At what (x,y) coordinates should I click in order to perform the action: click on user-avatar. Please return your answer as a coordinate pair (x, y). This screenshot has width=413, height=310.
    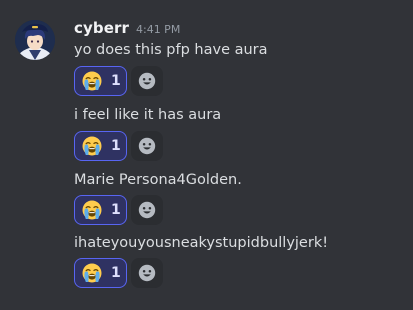
    Looking at the image, I should click on (35, 40).